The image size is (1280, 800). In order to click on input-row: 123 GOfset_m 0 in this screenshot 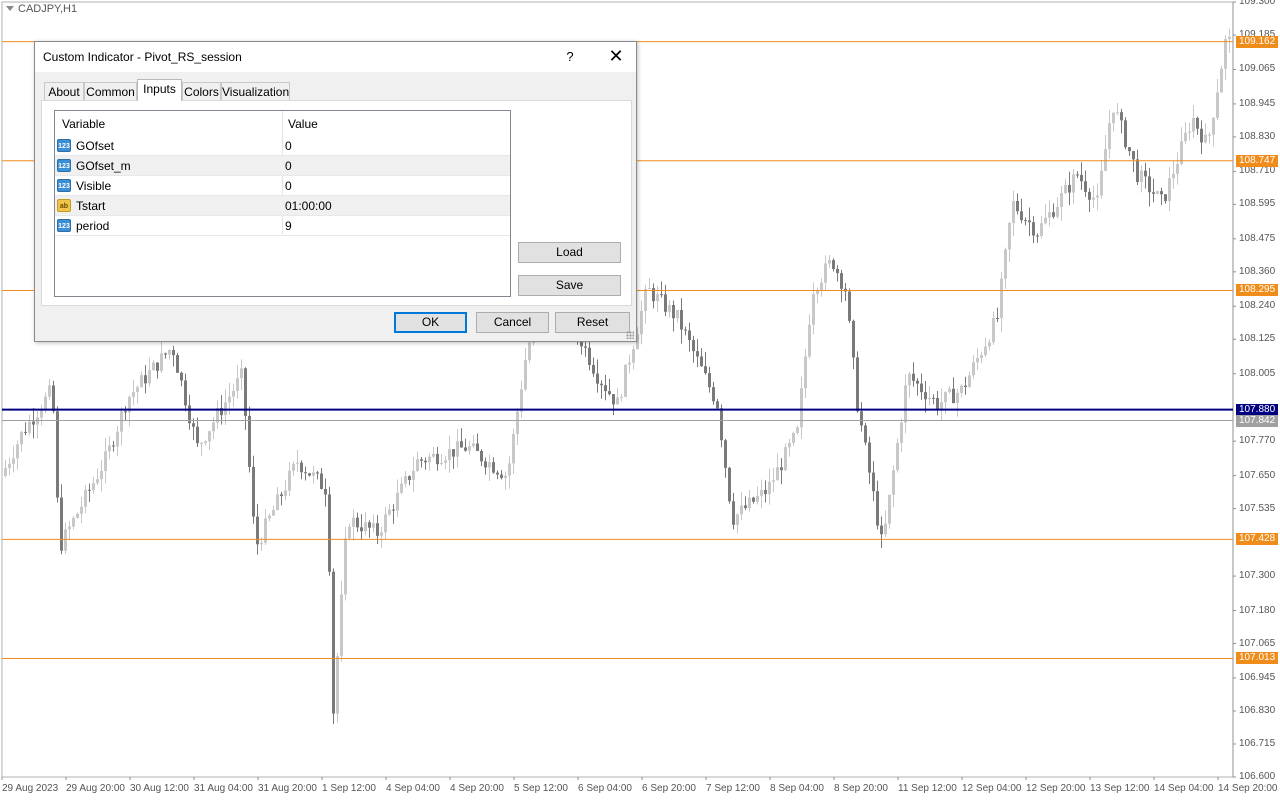, I will do `click(282, 166)`.